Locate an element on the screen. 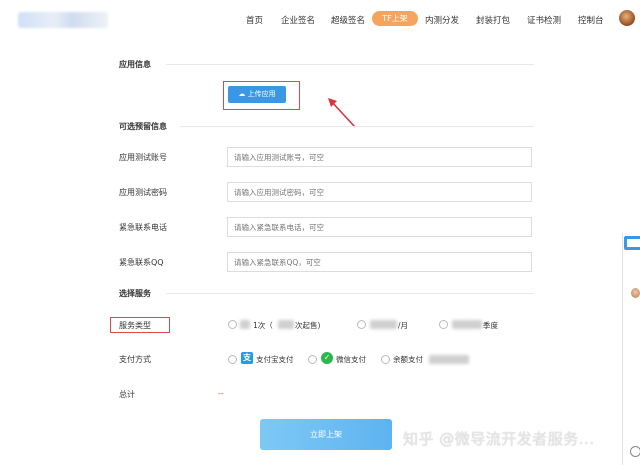  side-chat-panel is located at coordinates (631, 349).